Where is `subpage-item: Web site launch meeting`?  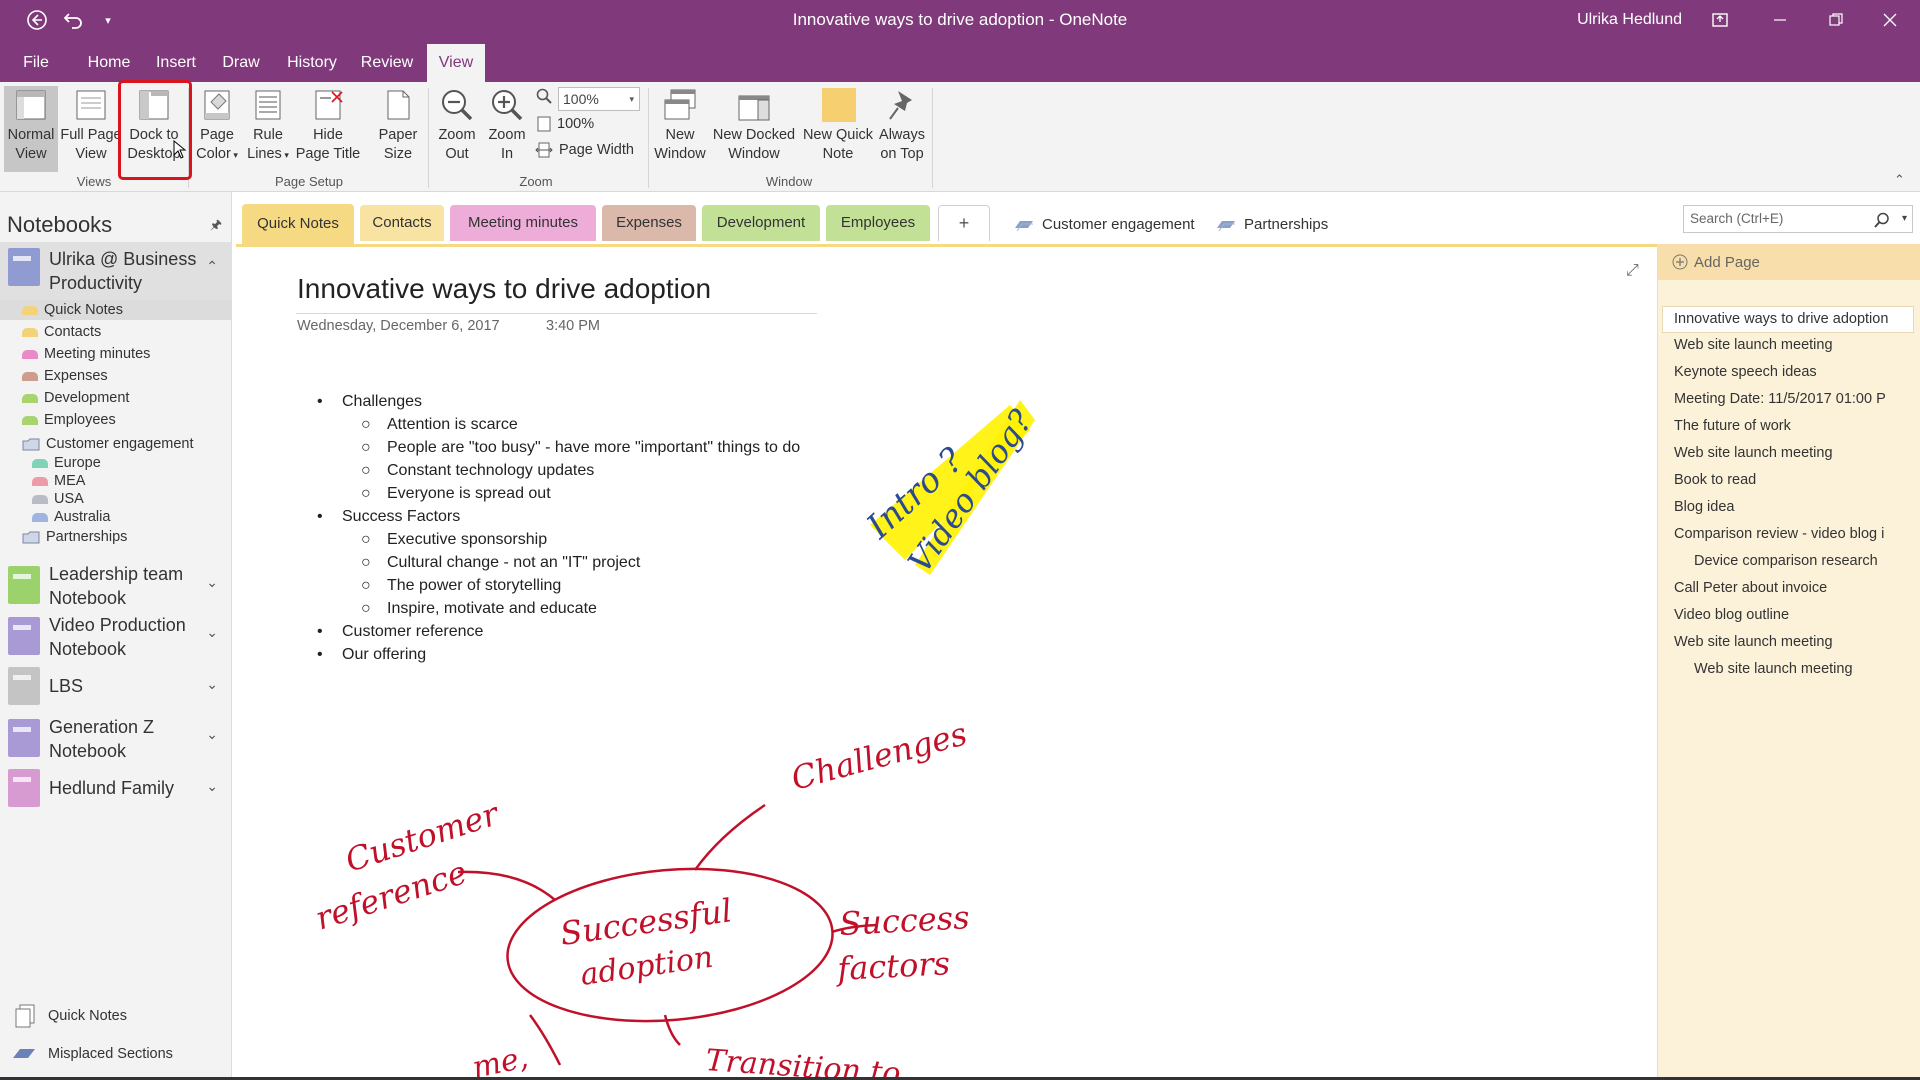 subpage-item: Web site launch meeting is located at coordinates (1773, 669).